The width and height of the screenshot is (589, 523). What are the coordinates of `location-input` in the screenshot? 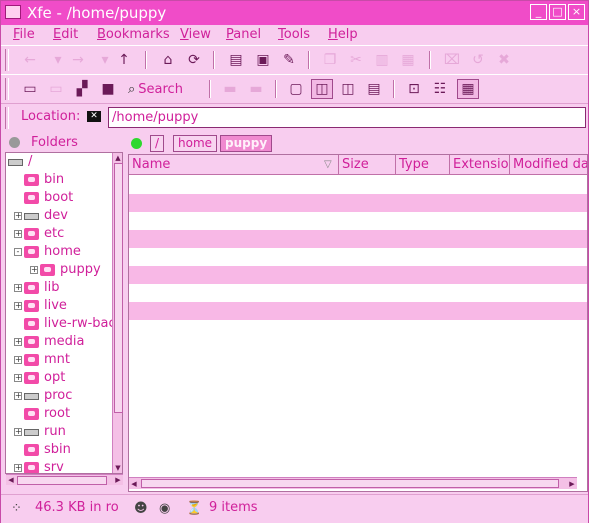 It's located at (347, 117).